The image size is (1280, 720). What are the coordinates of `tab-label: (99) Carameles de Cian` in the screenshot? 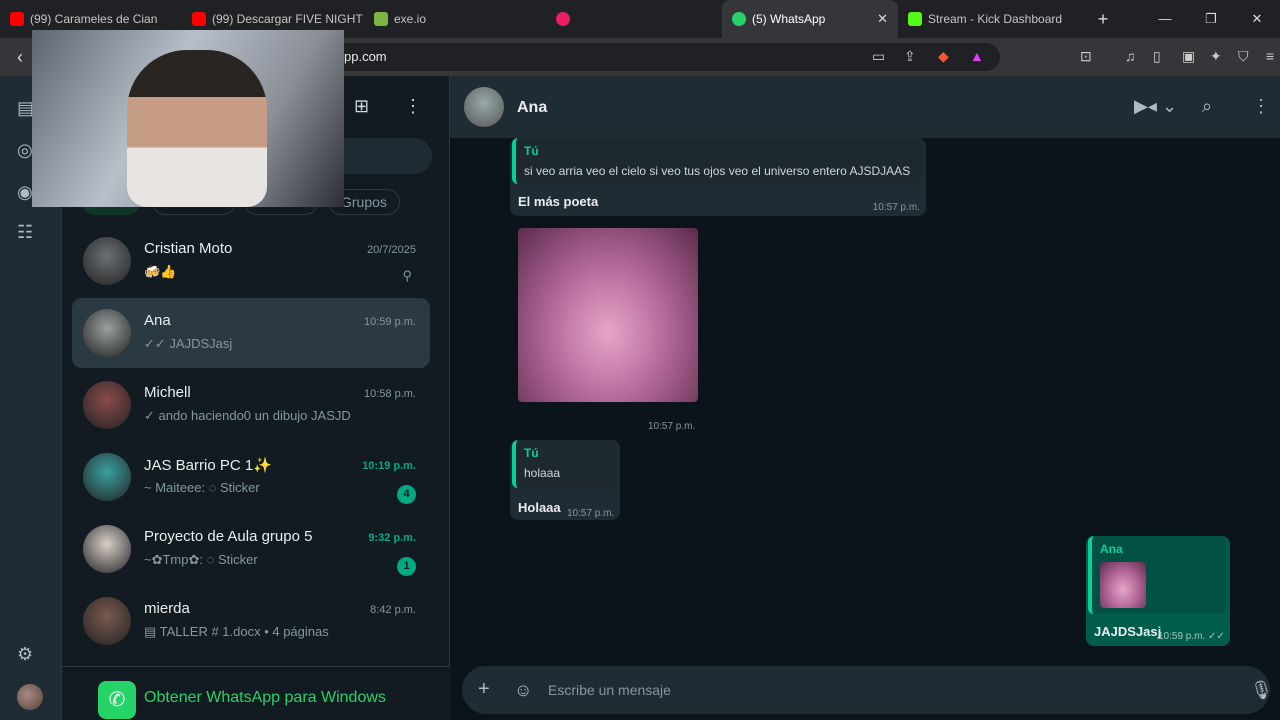 It's located at (94, 19).